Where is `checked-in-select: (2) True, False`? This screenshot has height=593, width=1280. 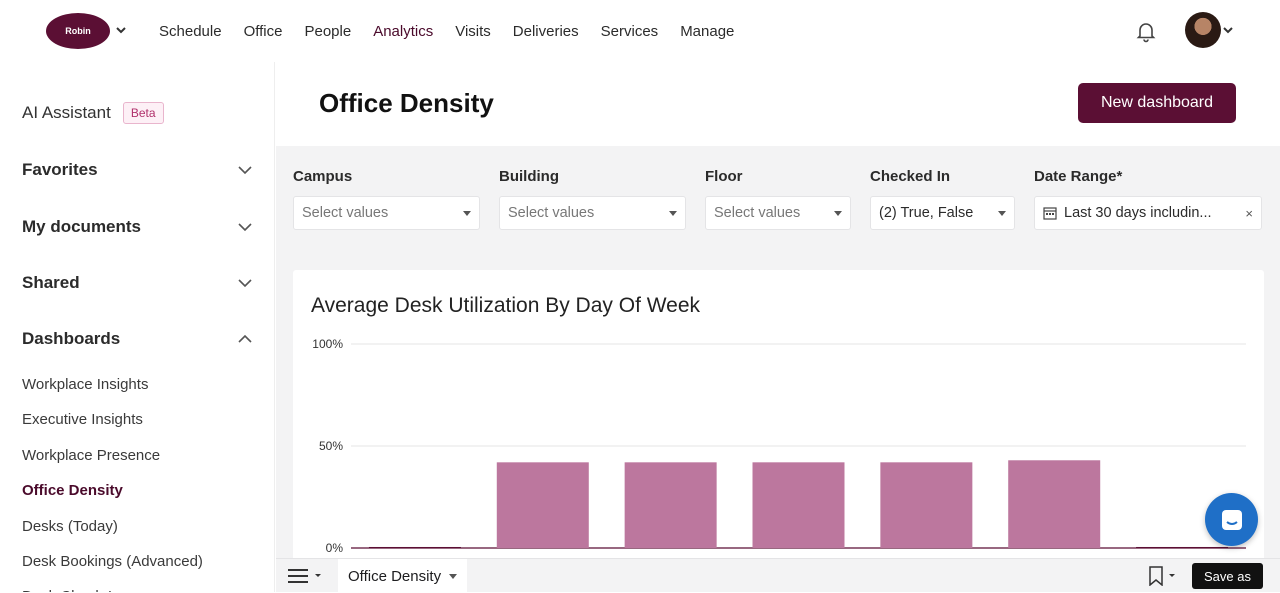
checked-in-select: (2) True, False is located at coordinates (942, 213).